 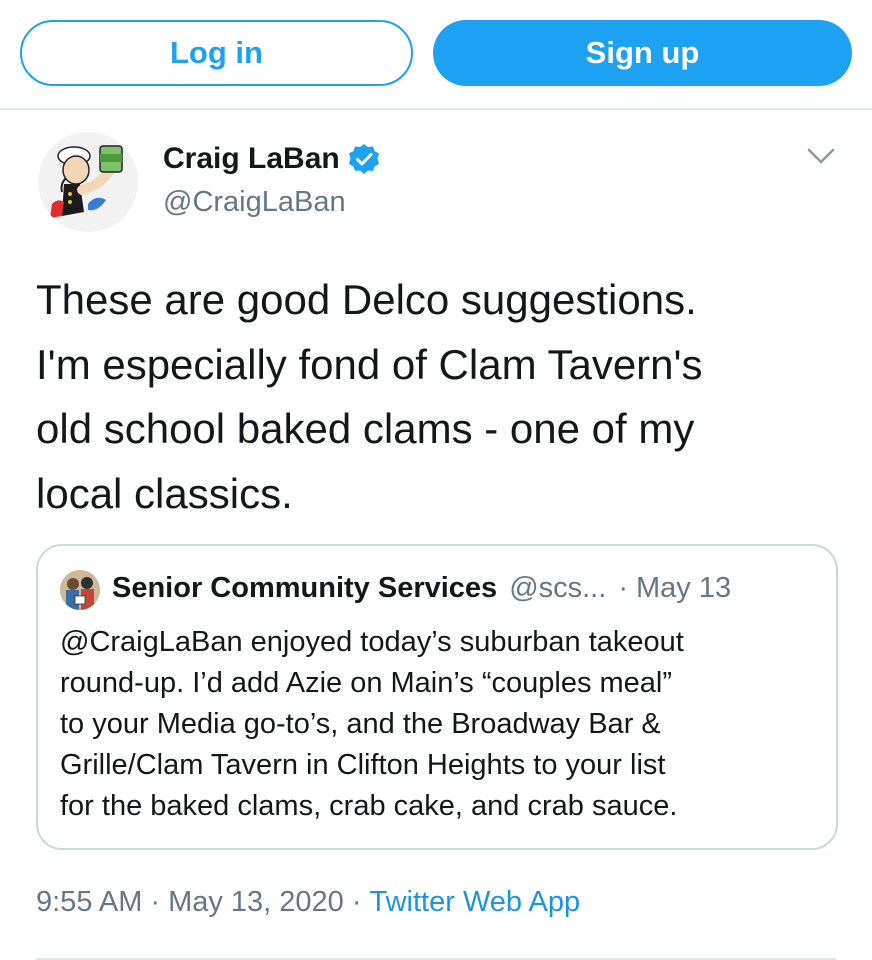 I want to click on avatar, so click(x=88, y=182).